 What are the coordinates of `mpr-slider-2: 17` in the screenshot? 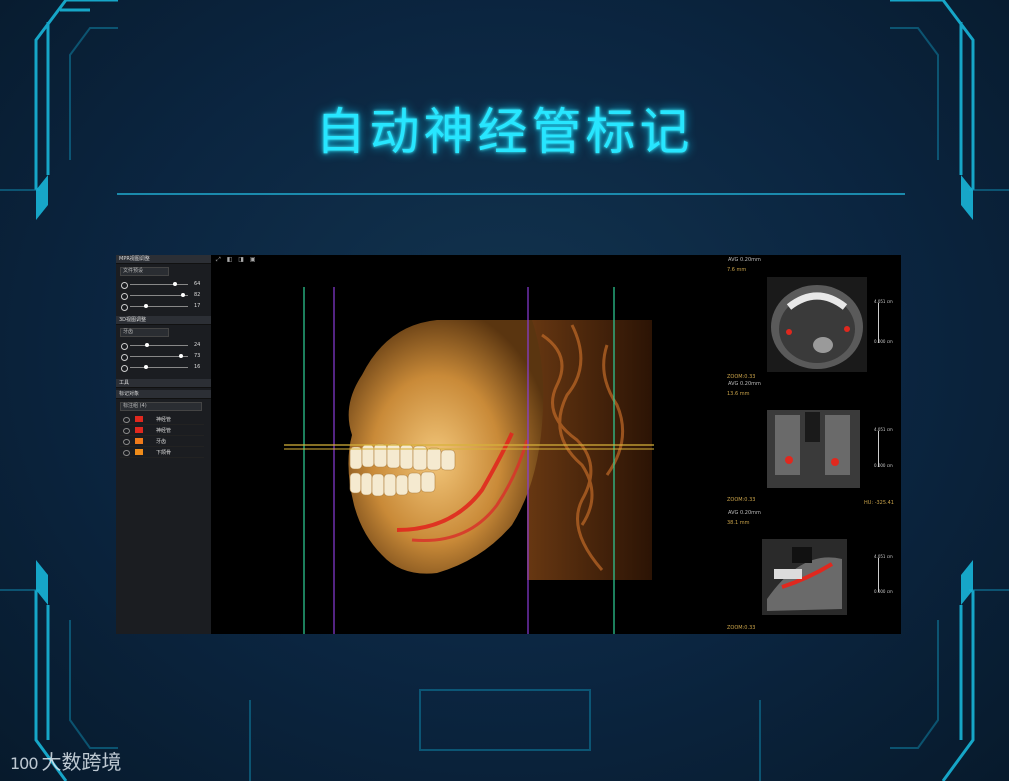 It's located at (163, 306).